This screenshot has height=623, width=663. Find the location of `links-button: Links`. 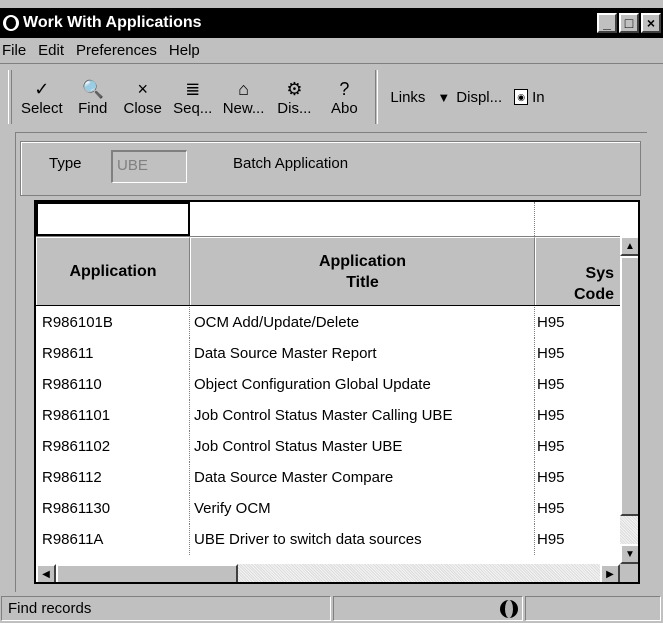

links-button: Links is located at coordinates (407, 97).